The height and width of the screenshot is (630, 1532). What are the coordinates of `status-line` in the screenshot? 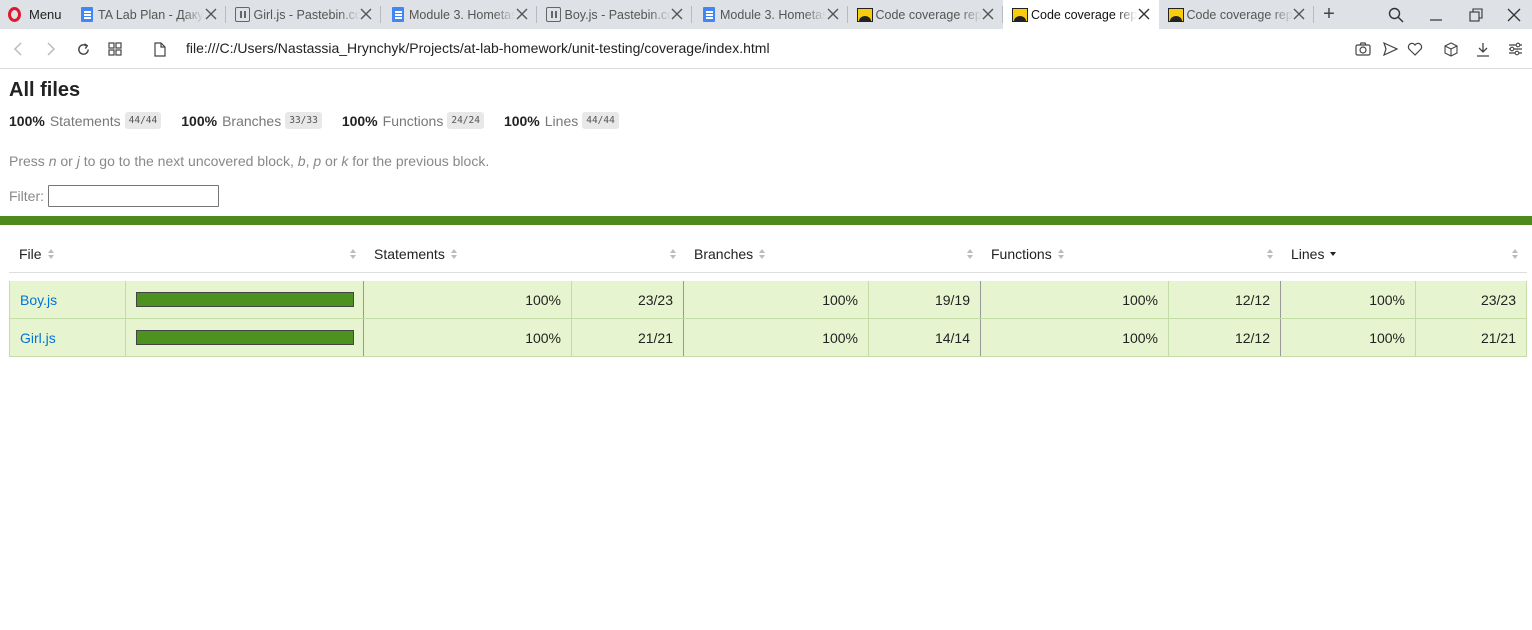 It's located at (766, 220).